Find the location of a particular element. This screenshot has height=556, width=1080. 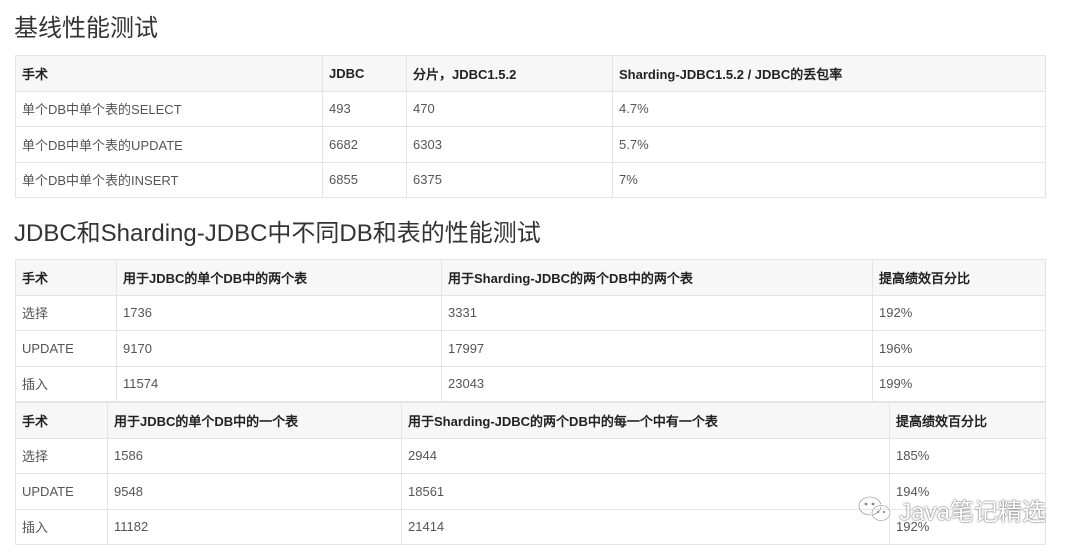

table-row: 单个DB中单个表的UPDATE 6682 6303 5.7% is located at coordinates (530, 144).